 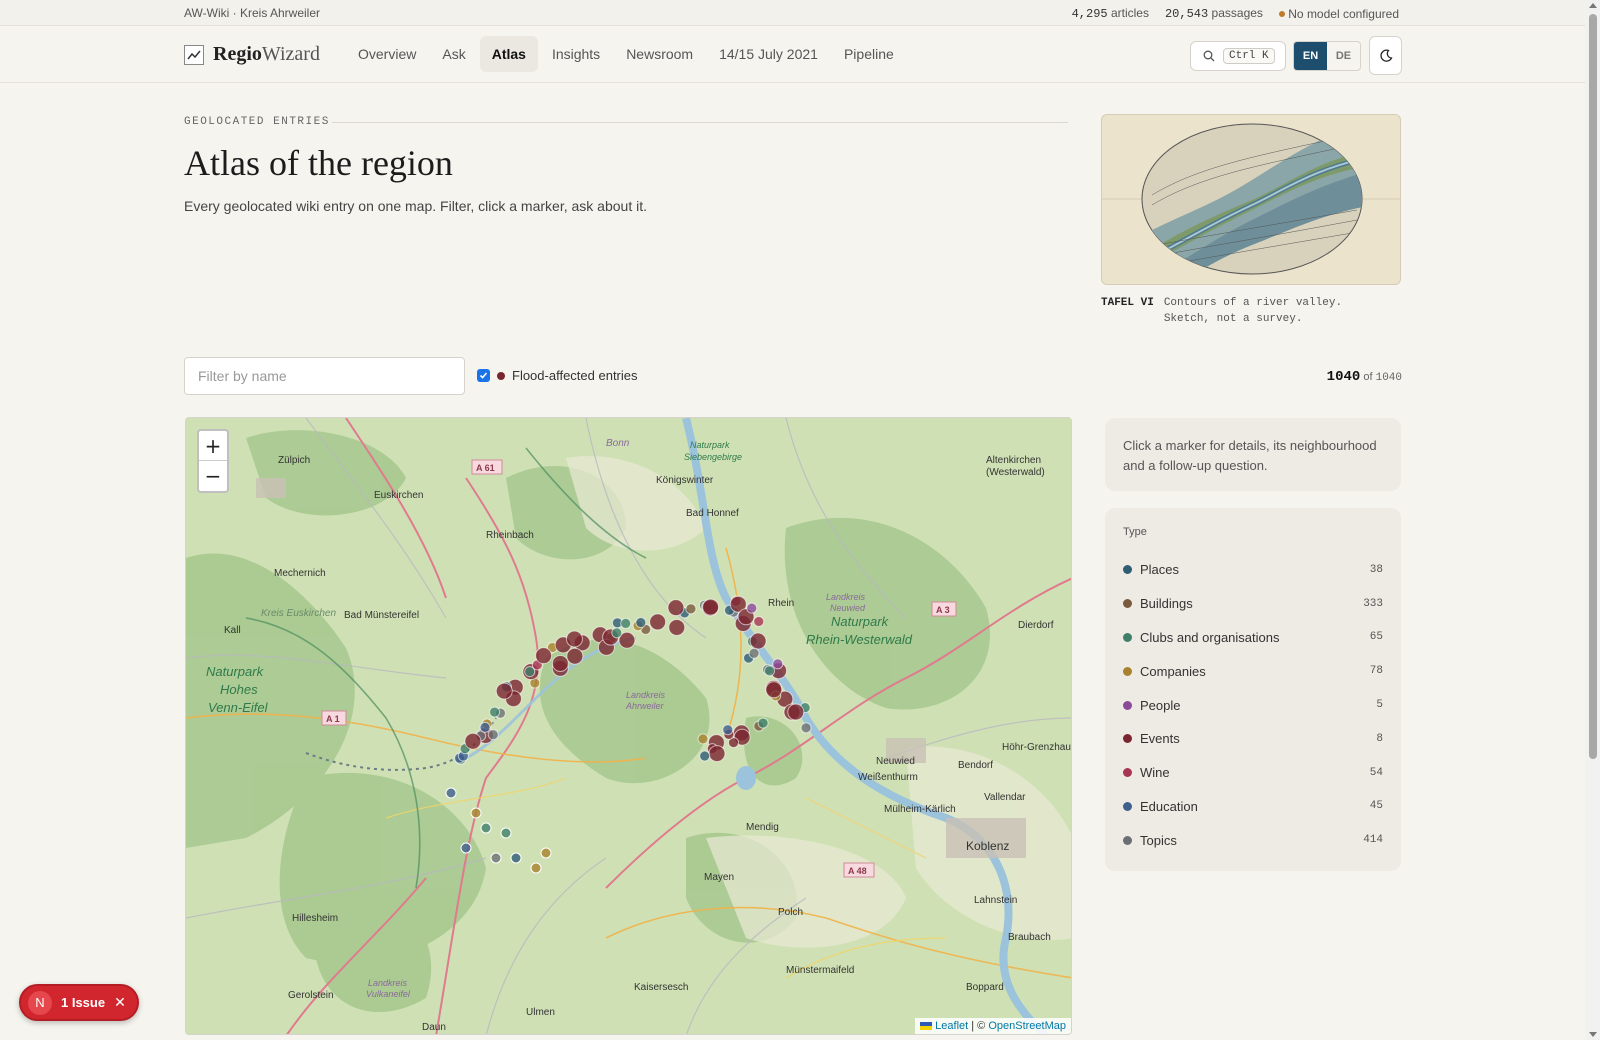 I want to click on lang-de: DE, so click(x=1343, y=56).